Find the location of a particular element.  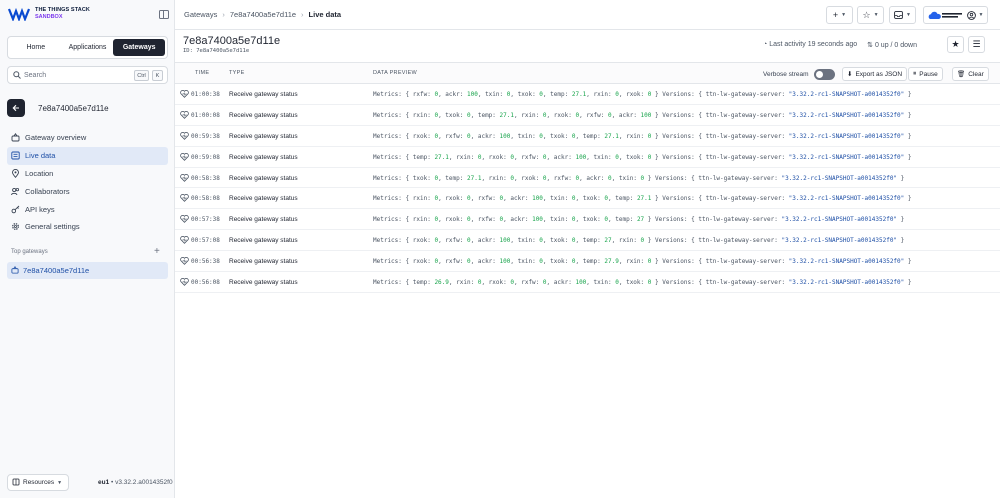

sidebar-collapse-icon is located at coordinates (164, 14).